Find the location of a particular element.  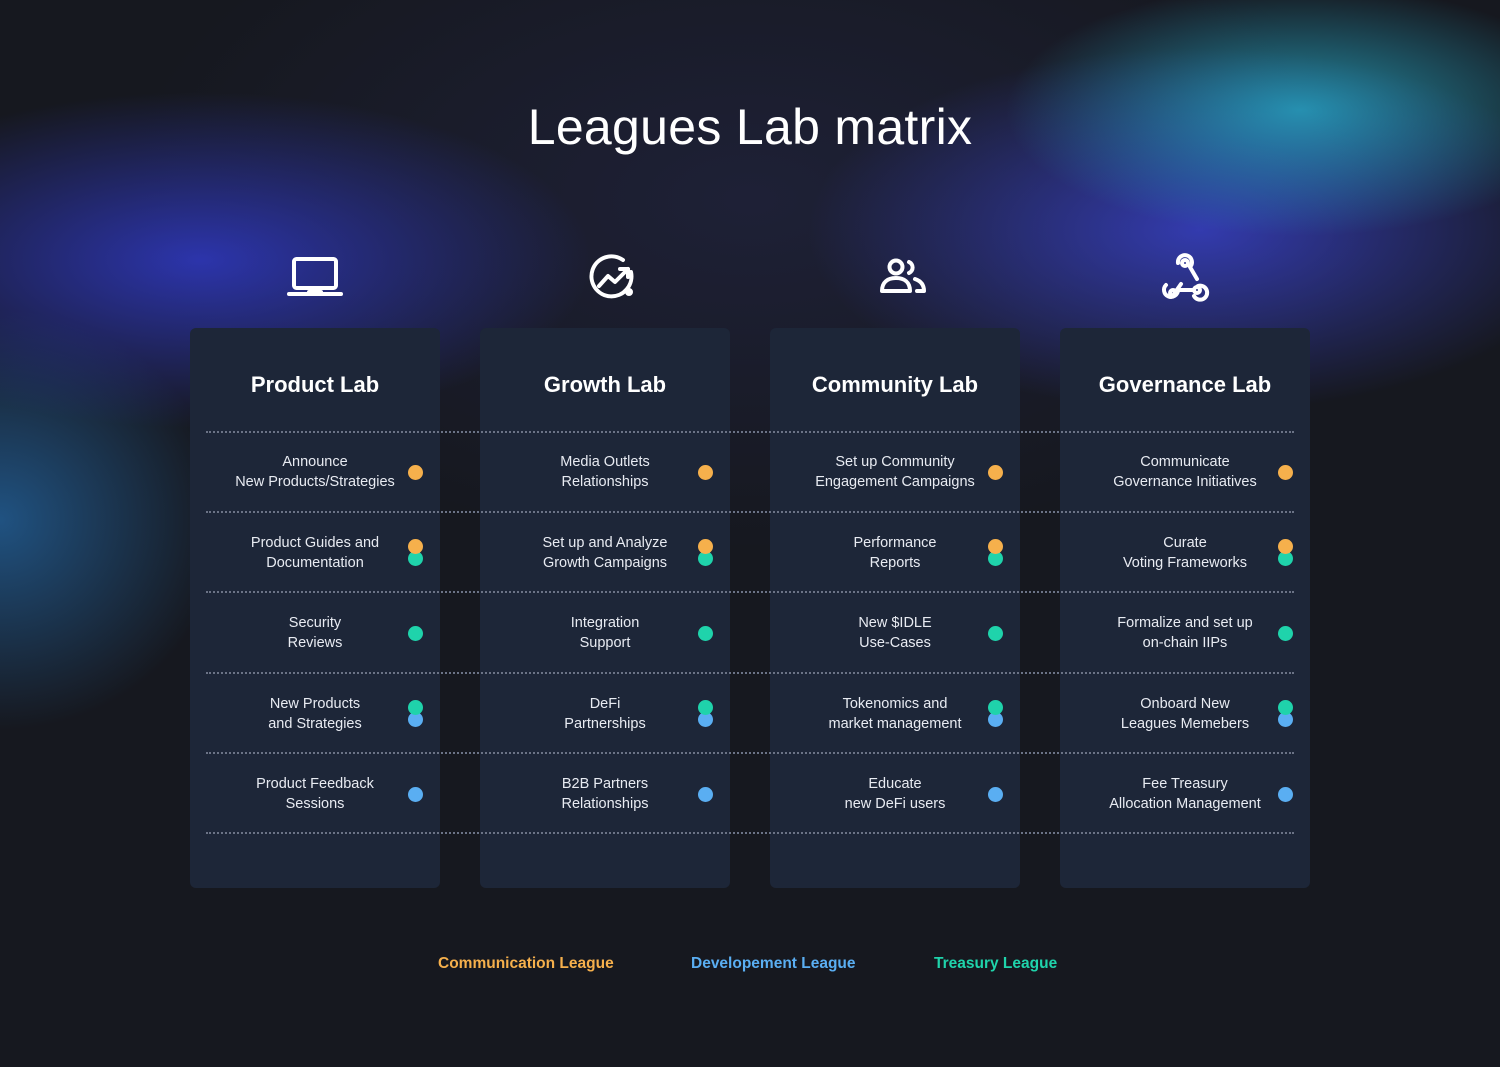

list-item: Product Guides and Documentation is located at coordinates (315, 553).